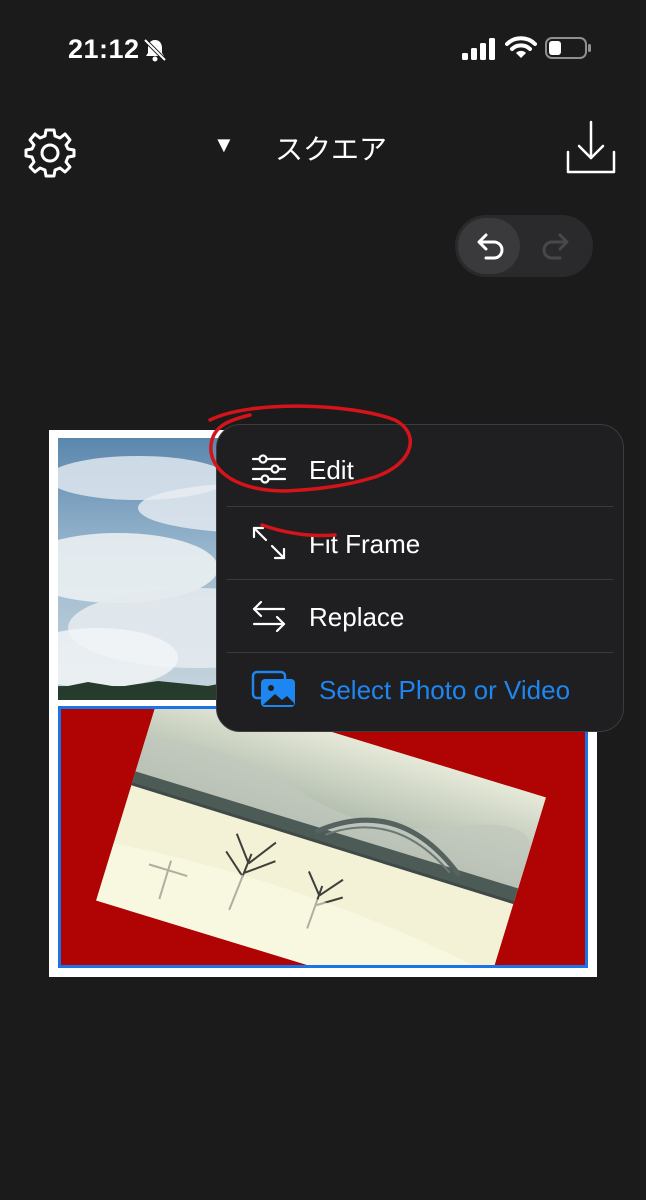  I want to click on photos-icon, so click(273, 688).